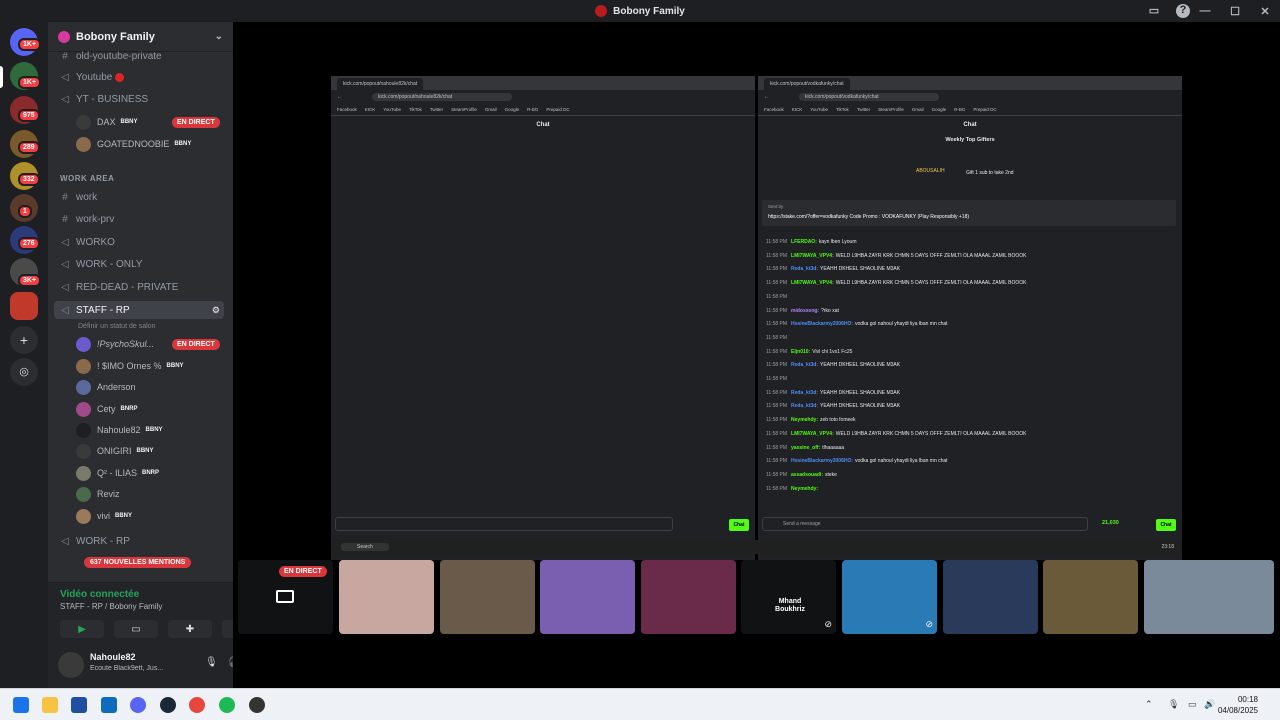  I want to click on message-user: assadsouadi:, so click(807, 475).